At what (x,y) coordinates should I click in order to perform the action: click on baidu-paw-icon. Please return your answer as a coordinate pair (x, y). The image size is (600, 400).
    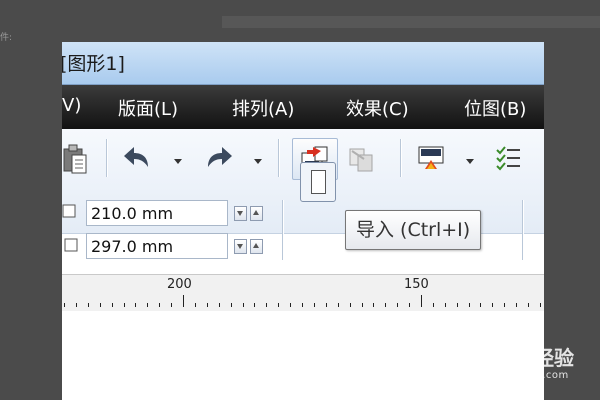
    Looking at the image, I should click on (513, 348).